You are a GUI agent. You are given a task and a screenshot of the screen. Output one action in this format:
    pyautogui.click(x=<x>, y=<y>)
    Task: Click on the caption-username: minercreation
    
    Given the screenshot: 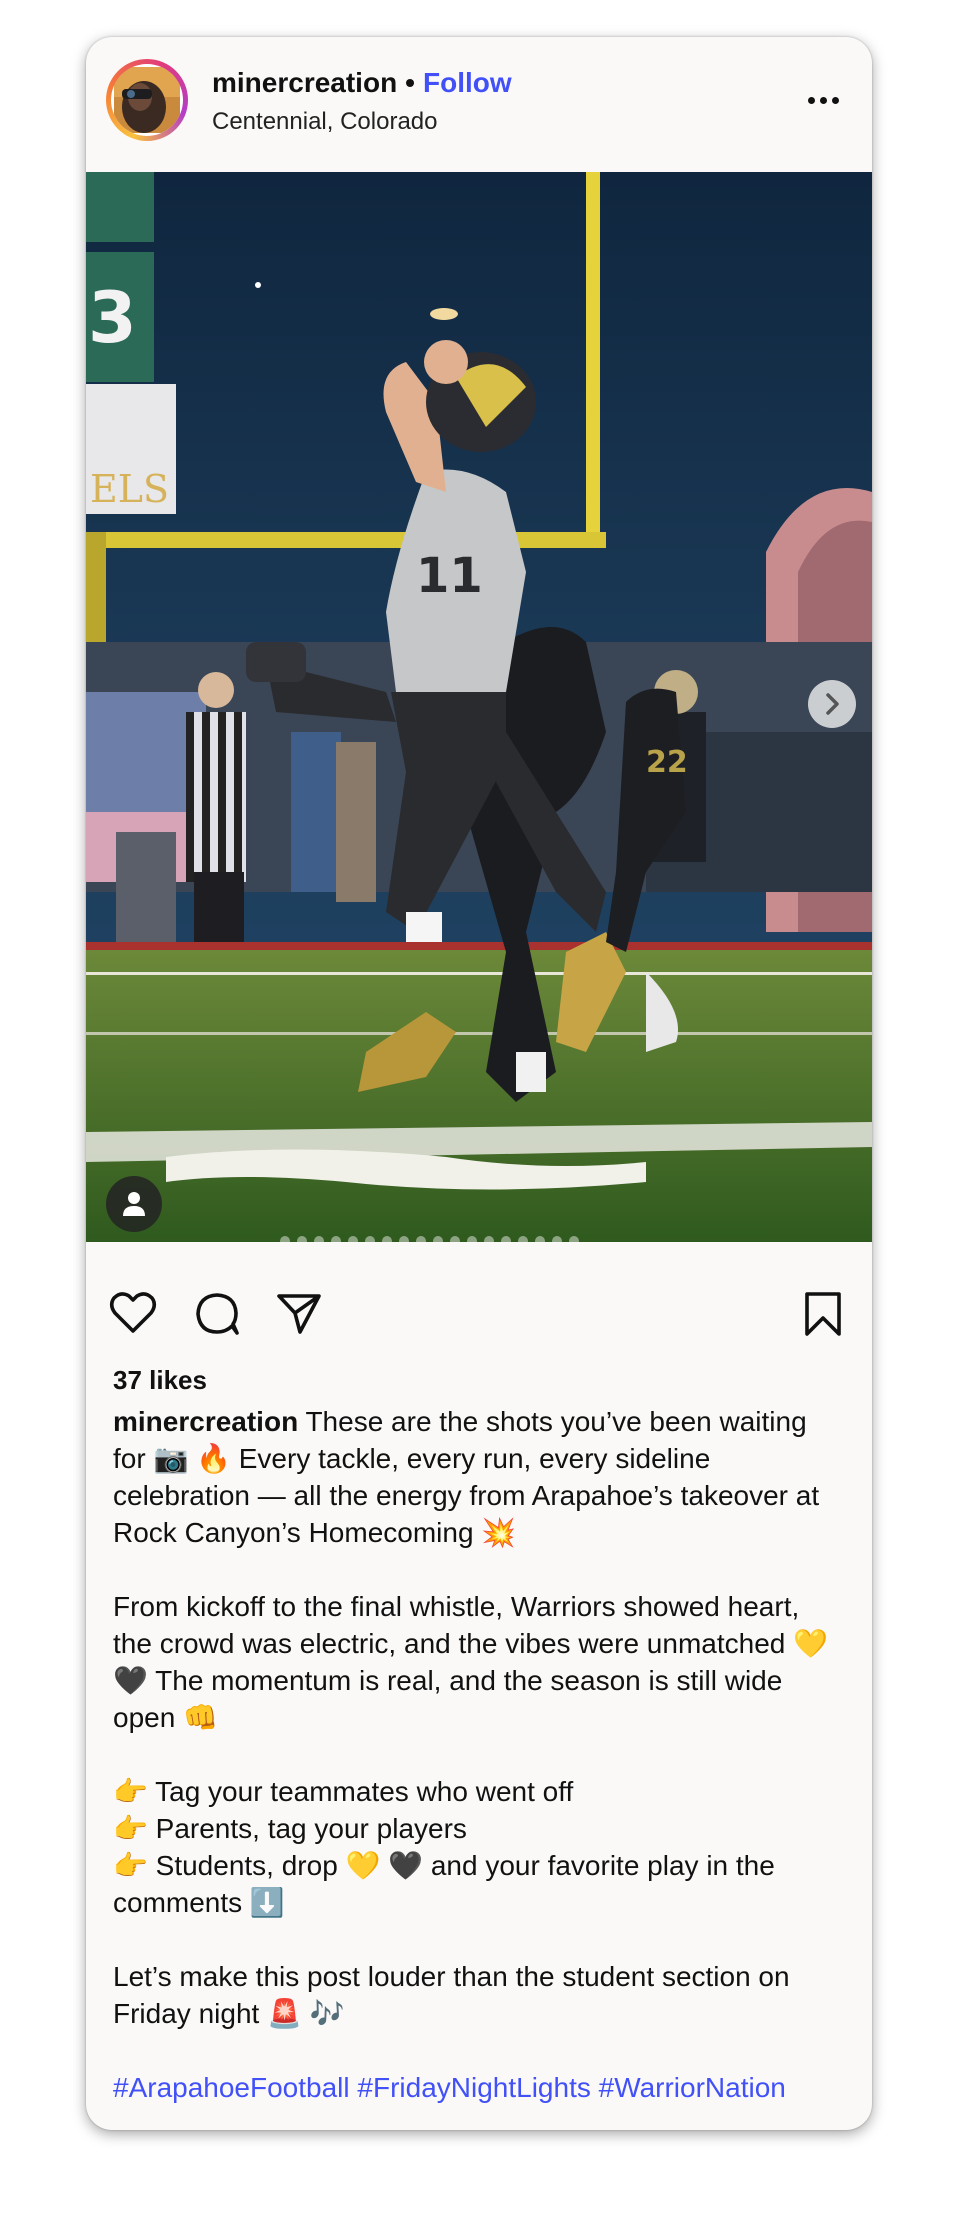 What is the action you would take?
    pyautogui.click(x=205, y=1421)
    